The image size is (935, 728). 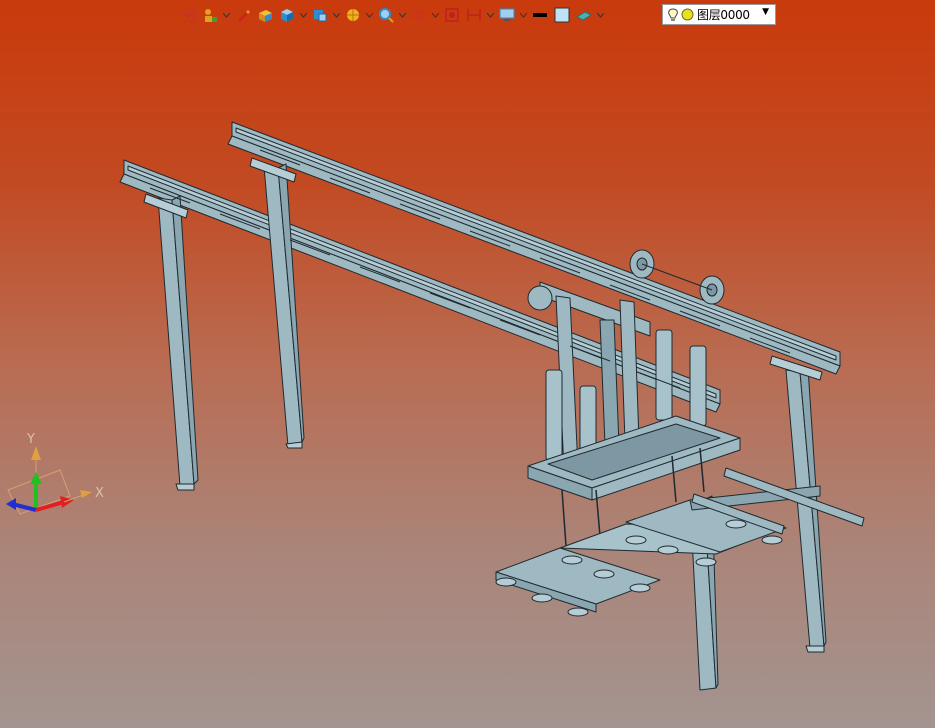 I want to click on zoom-dropdown, so click(x=402, y=15).